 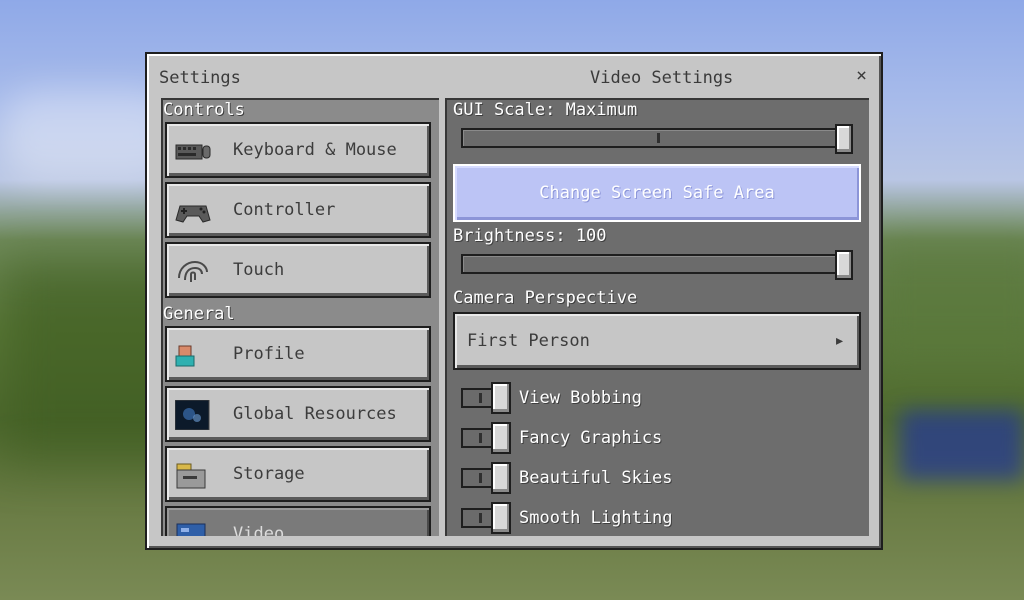 What do you see at coordinates (191, 529) in the screenshot?
I see `video-icon` at bounding box center [191, 529].